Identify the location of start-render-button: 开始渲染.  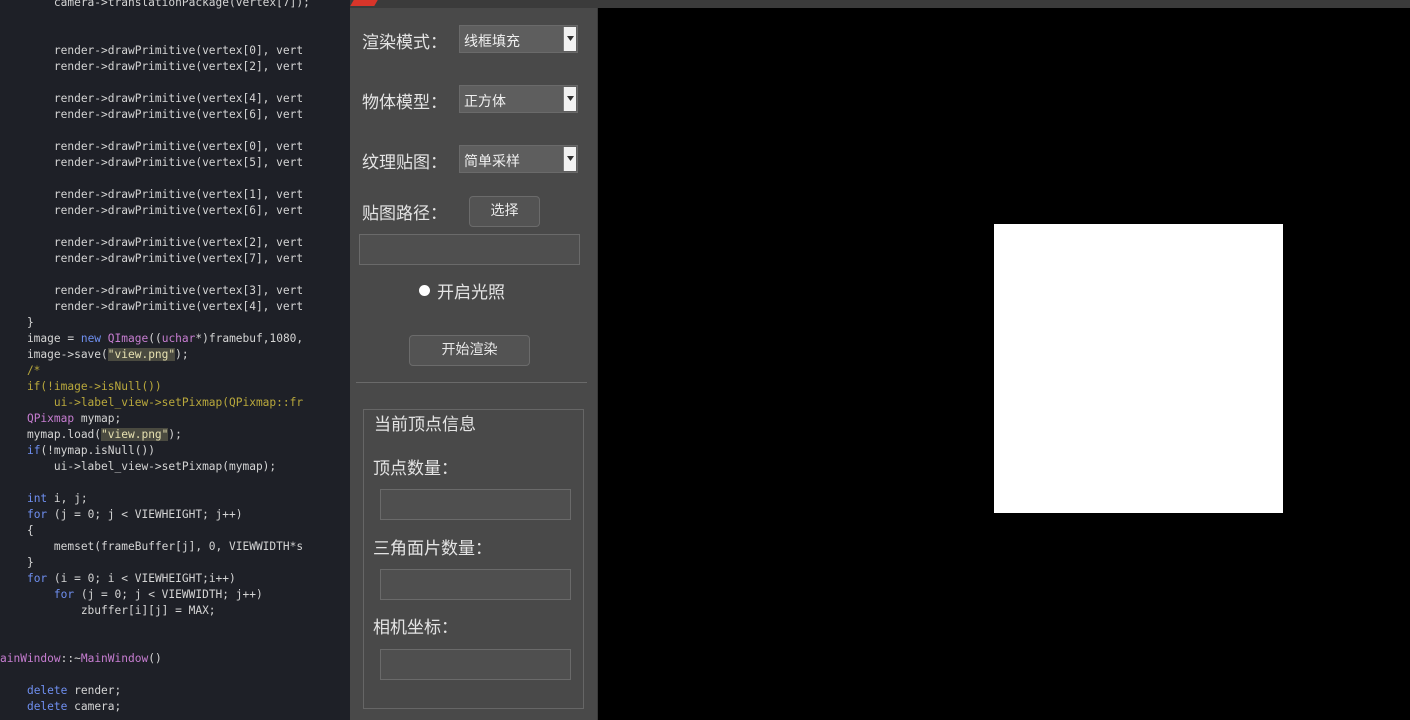
(469, 350).